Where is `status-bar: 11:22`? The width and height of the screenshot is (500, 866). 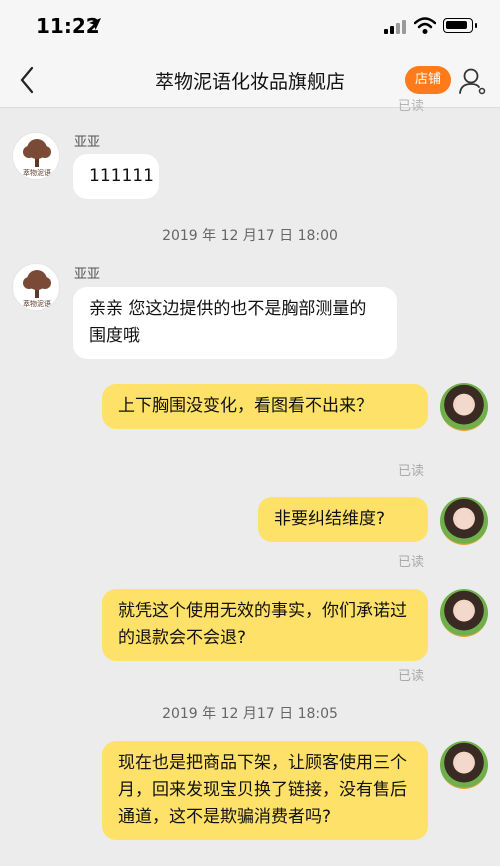
status-bar: 11:22 is located at coordinates (250, 26).